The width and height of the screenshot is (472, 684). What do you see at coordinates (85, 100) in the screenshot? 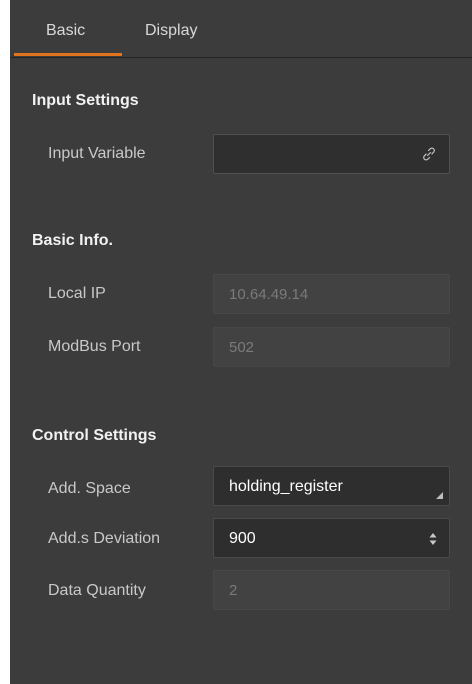
I see `section-title-input-settings: Input Settings` at bounding box center [85, 100].